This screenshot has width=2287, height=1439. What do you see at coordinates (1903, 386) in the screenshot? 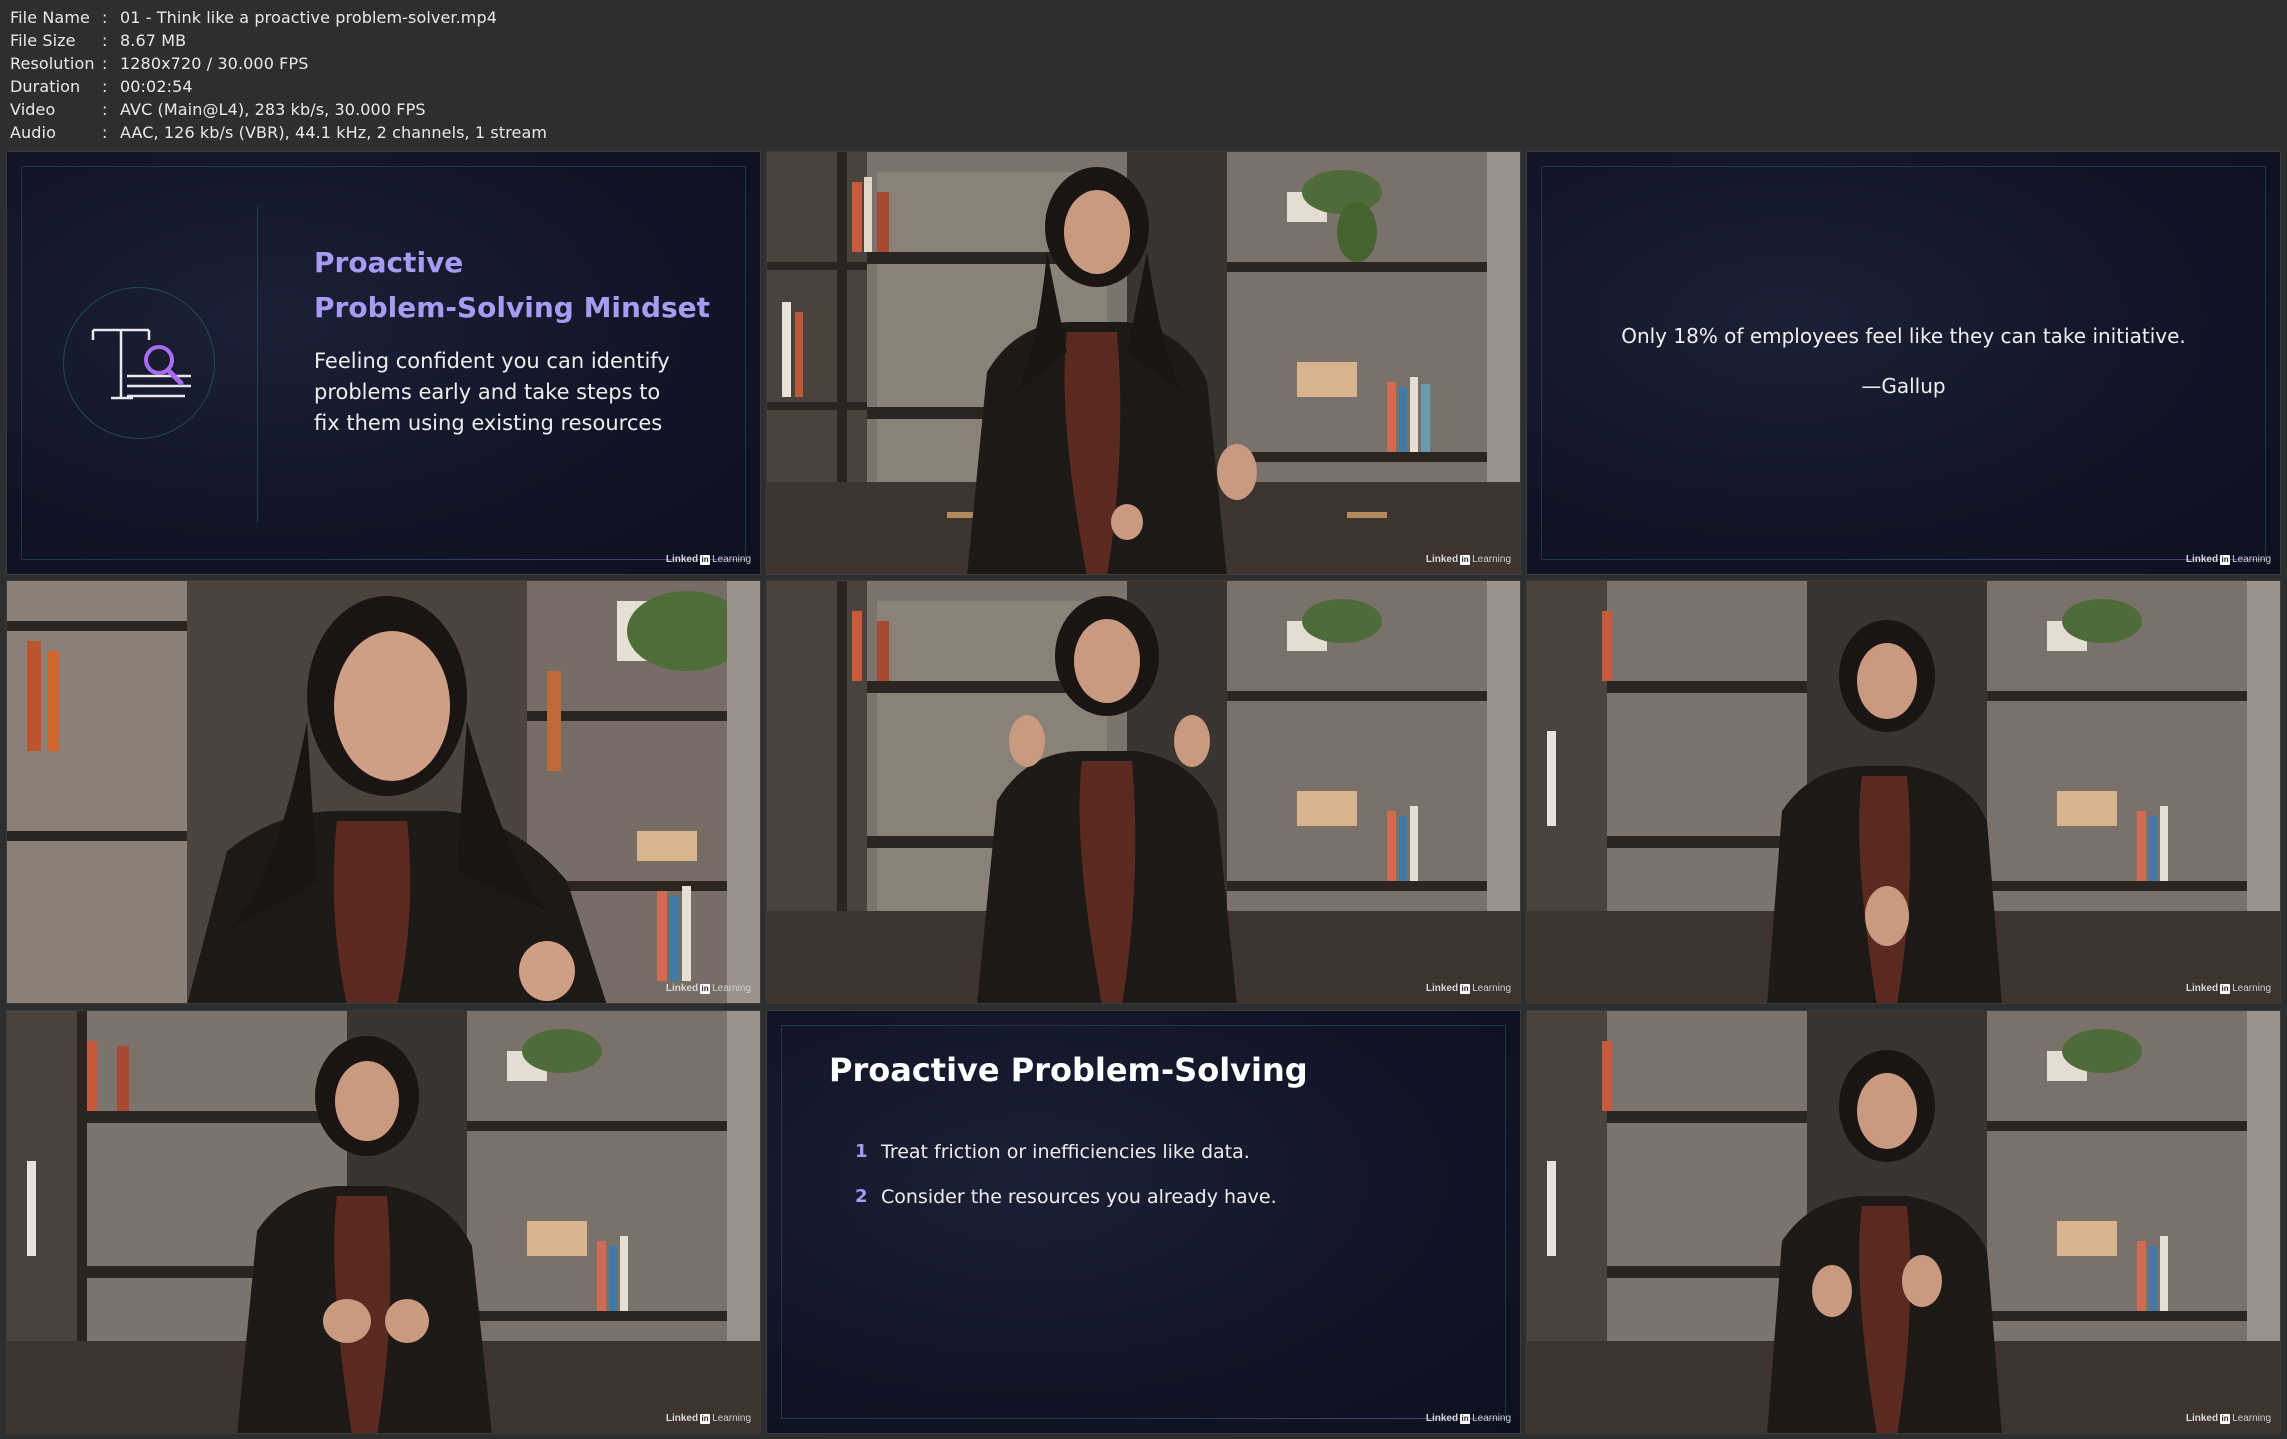
I see `slide-quote-source: —Gallup` at bounding box center [1903, 386].